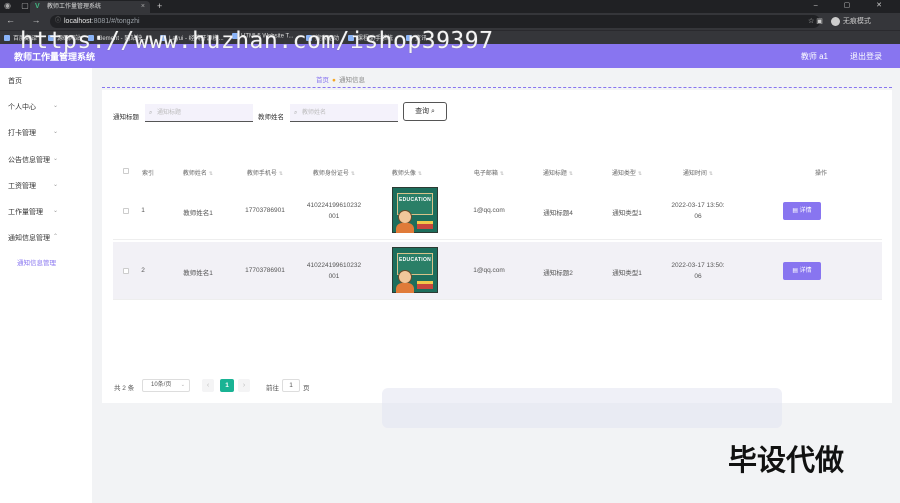 The width and height of the screenshot is (900, 503). I want to click on page-size-select: 10条/页 ⌄, so click(166, 385).